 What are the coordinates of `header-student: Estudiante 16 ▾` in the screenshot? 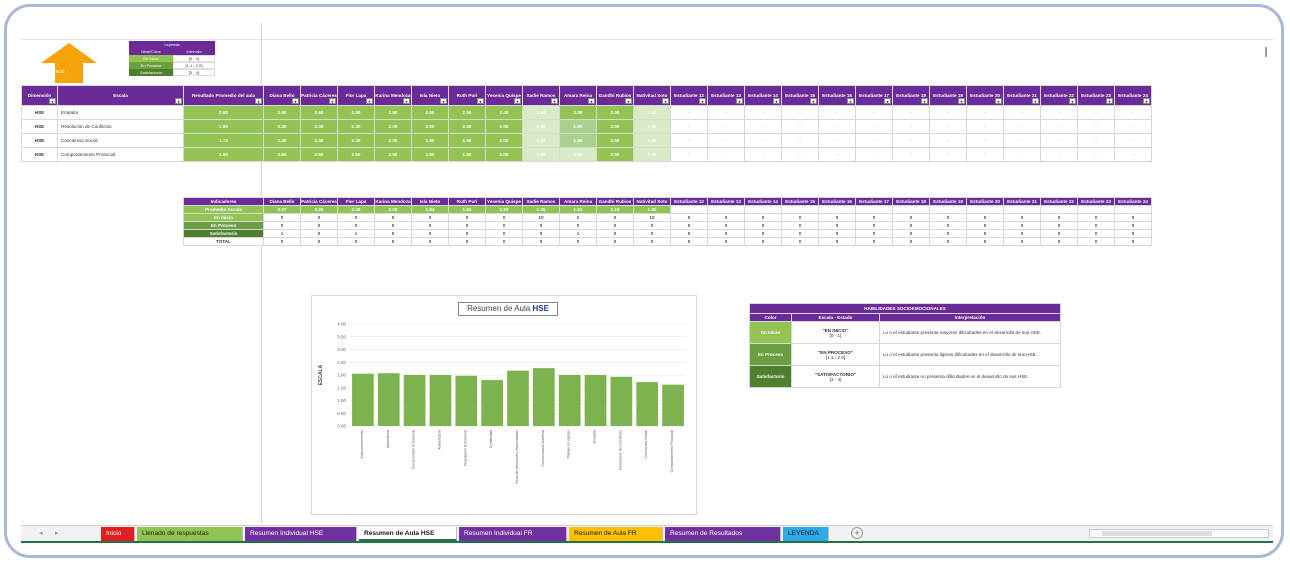 It's located at (837, 95).